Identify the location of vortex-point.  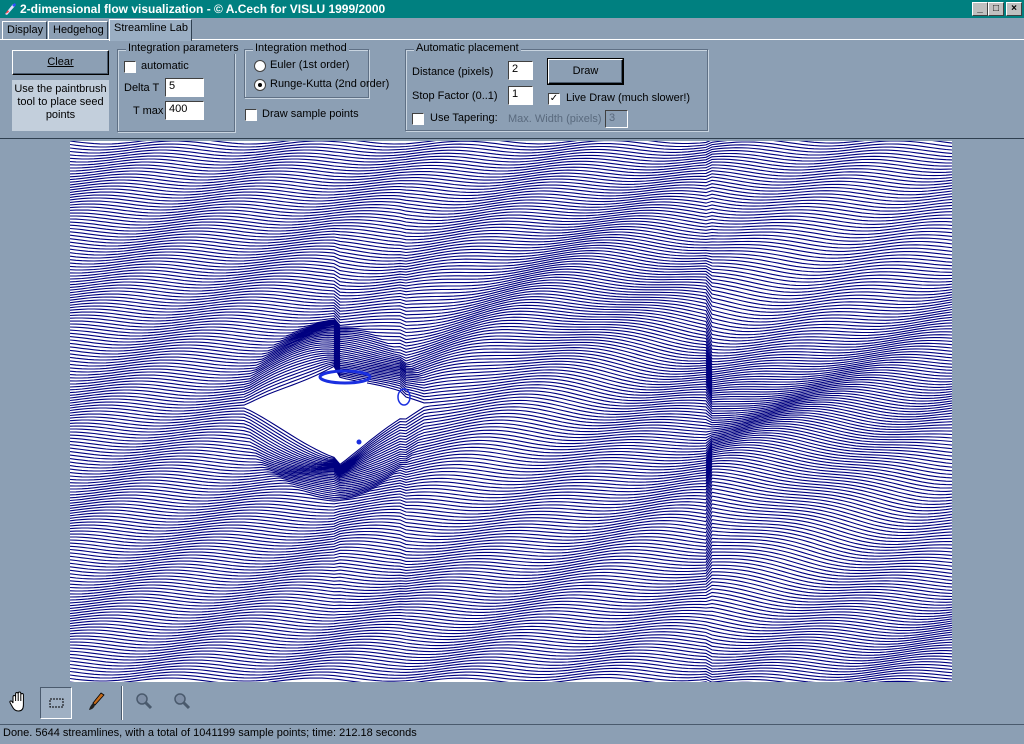
(359, 442).